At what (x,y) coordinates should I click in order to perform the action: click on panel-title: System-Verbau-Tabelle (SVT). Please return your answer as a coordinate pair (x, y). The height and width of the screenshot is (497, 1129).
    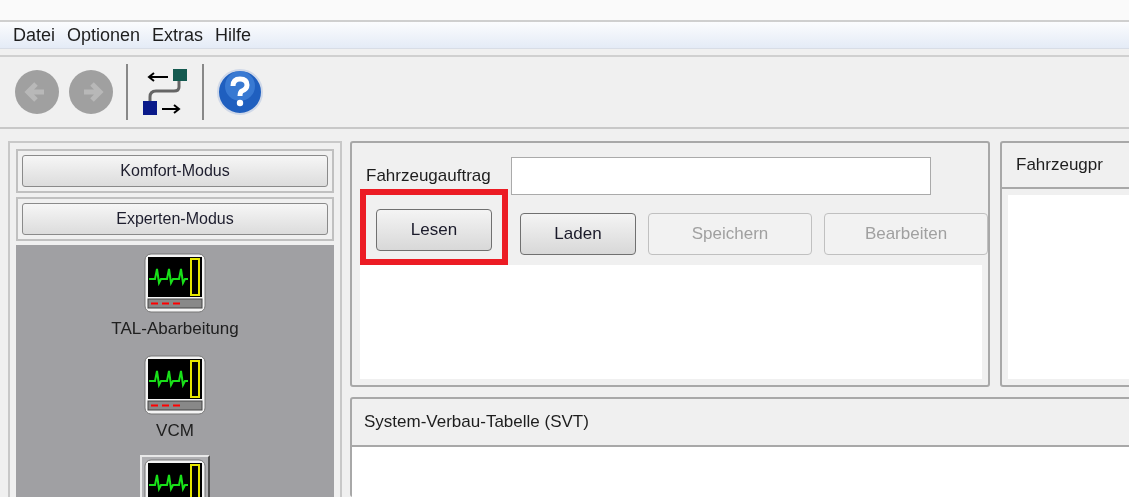
    Looking at the image, I should click on (476, 422).